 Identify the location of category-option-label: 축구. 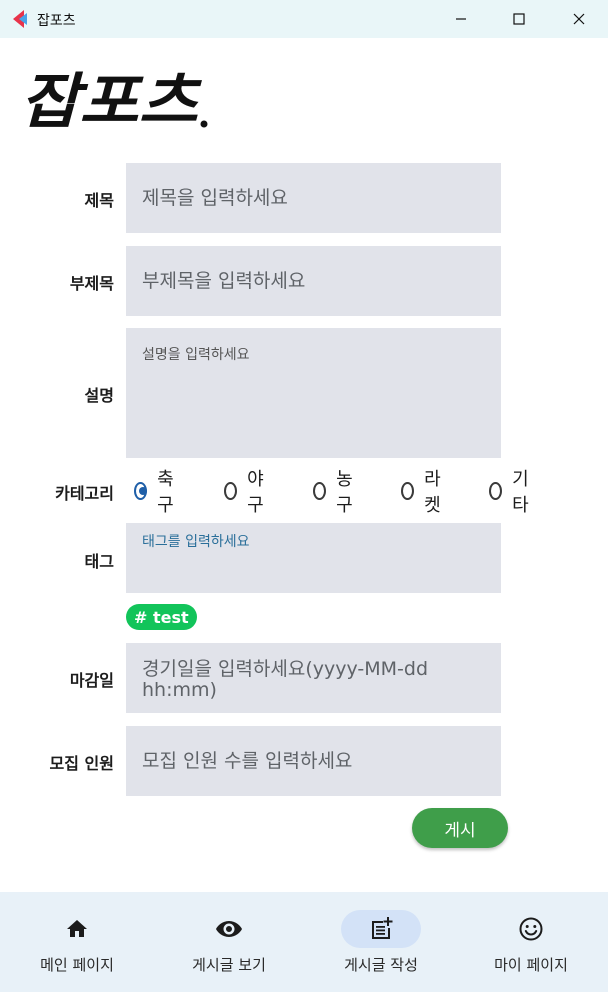
(165, 492).